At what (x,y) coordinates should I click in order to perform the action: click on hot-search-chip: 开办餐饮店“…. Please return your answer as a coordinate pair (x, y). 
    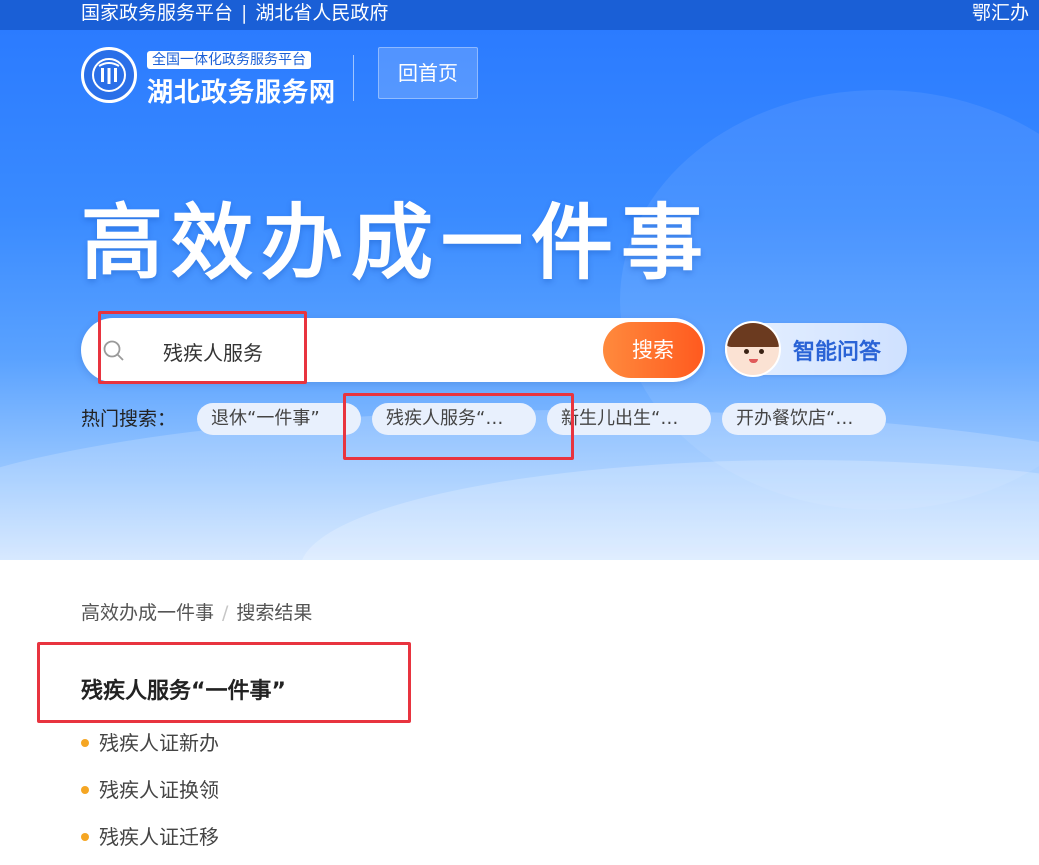
    Looking at the image, I should click on (804, 419).